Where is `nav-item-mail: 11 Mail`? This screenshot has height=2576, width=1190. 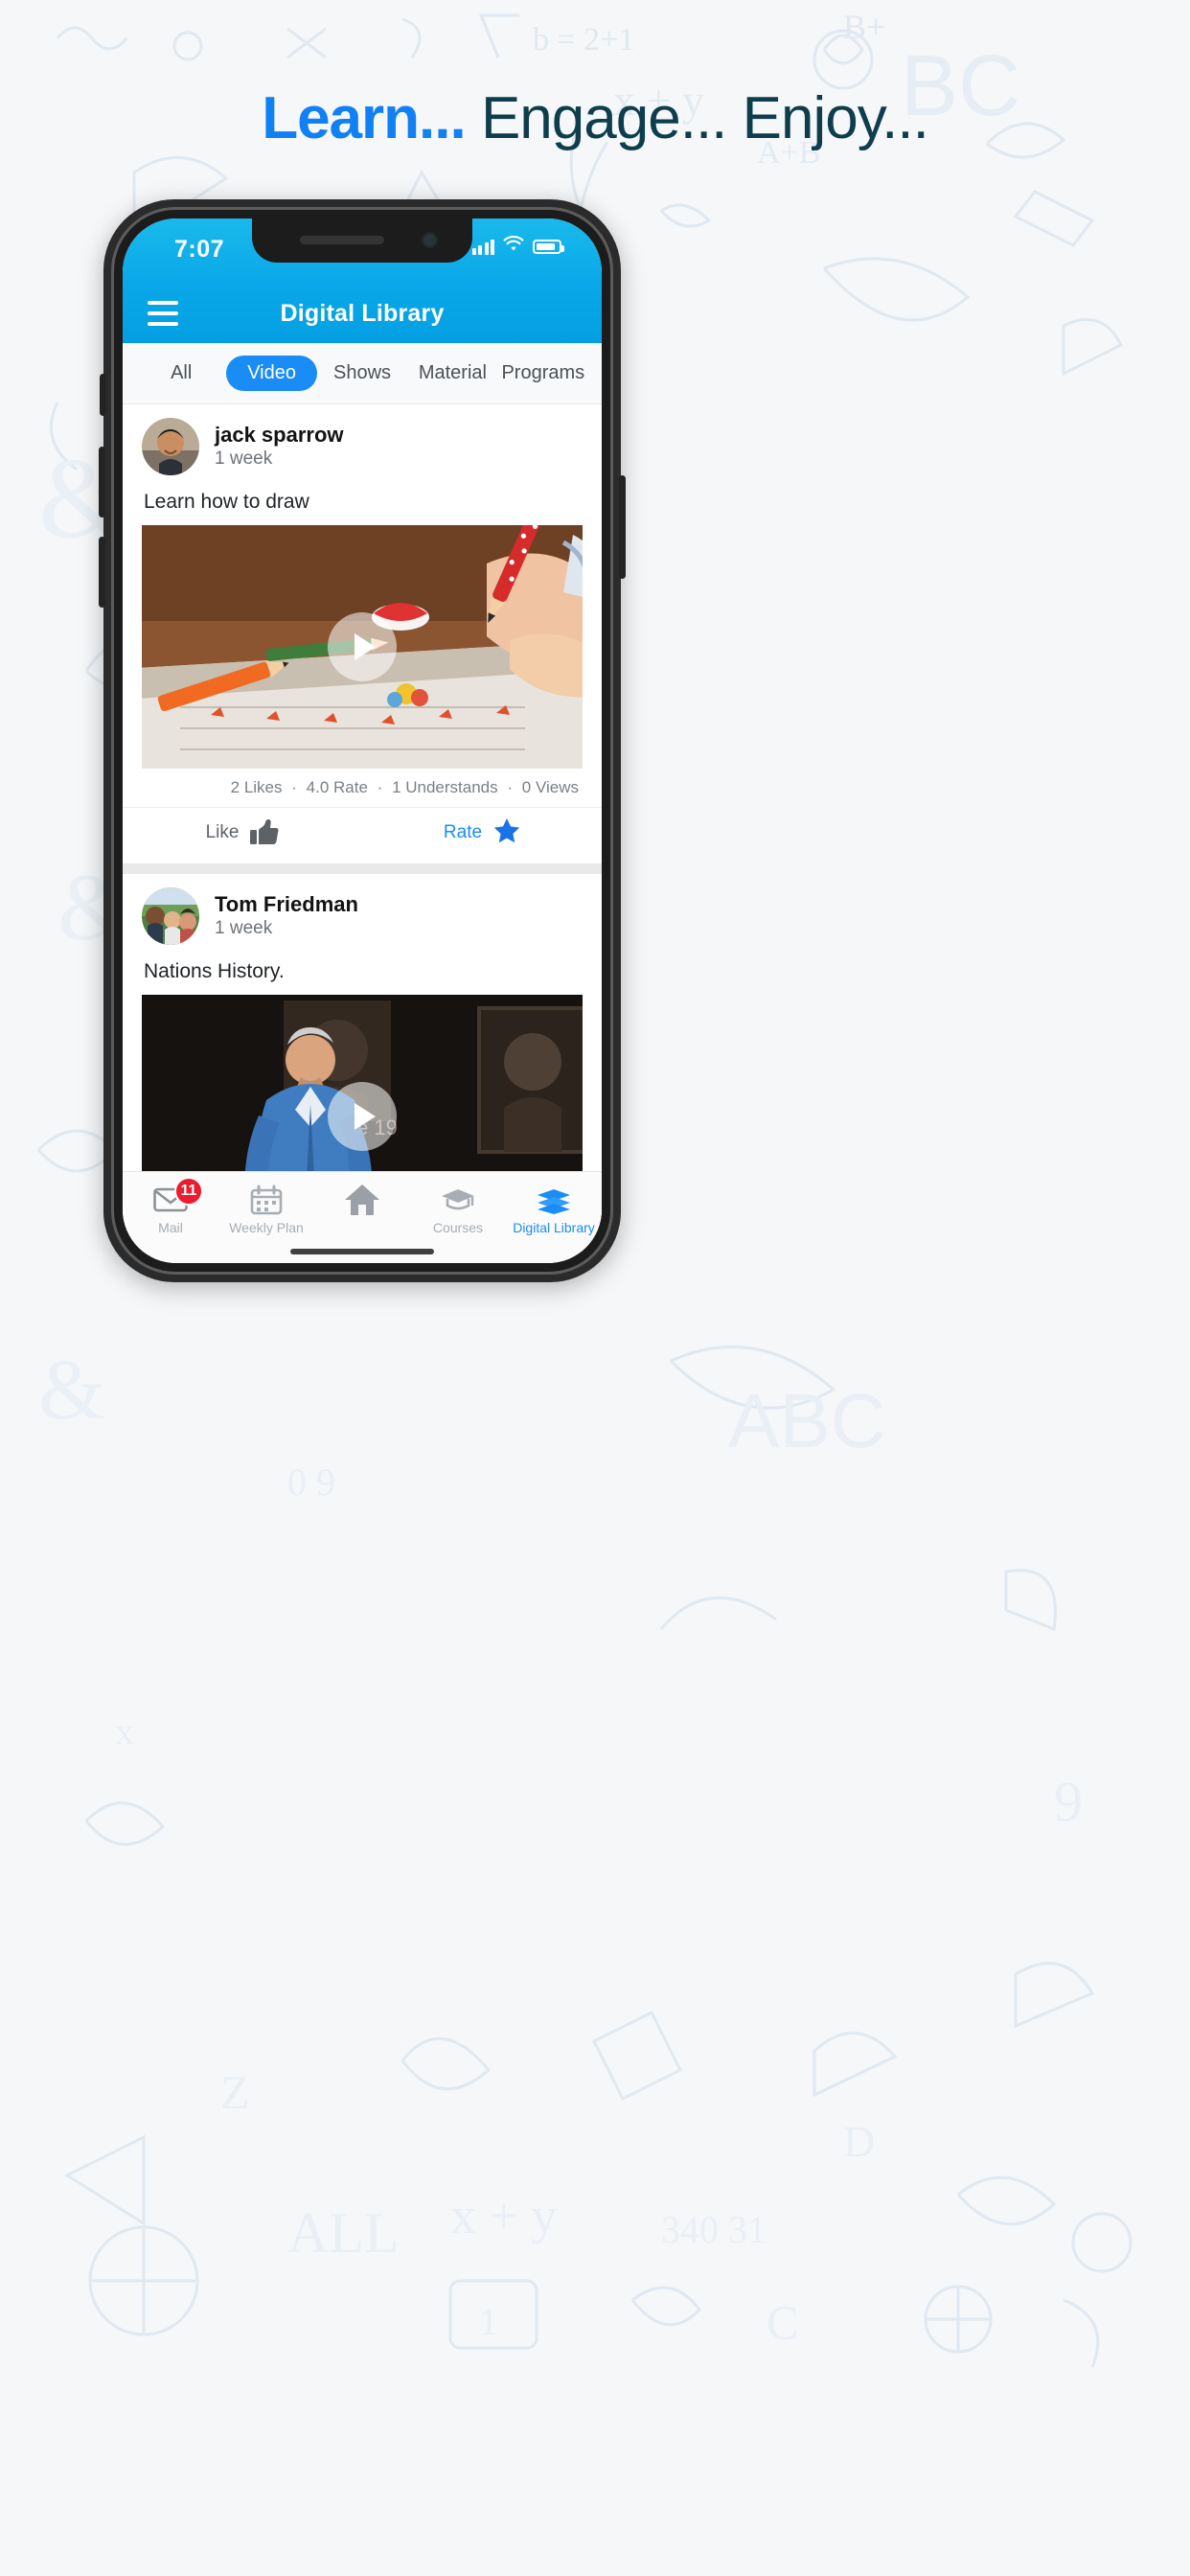
nav-item-mail: 11 Mail is located at coordinates (171, 1206).